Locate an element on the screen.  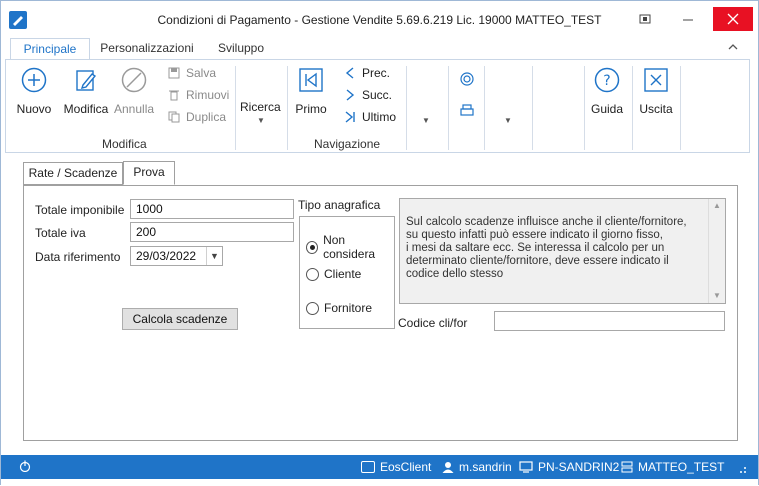
annulla-label: Annulla is located at coordinates (134, 109).